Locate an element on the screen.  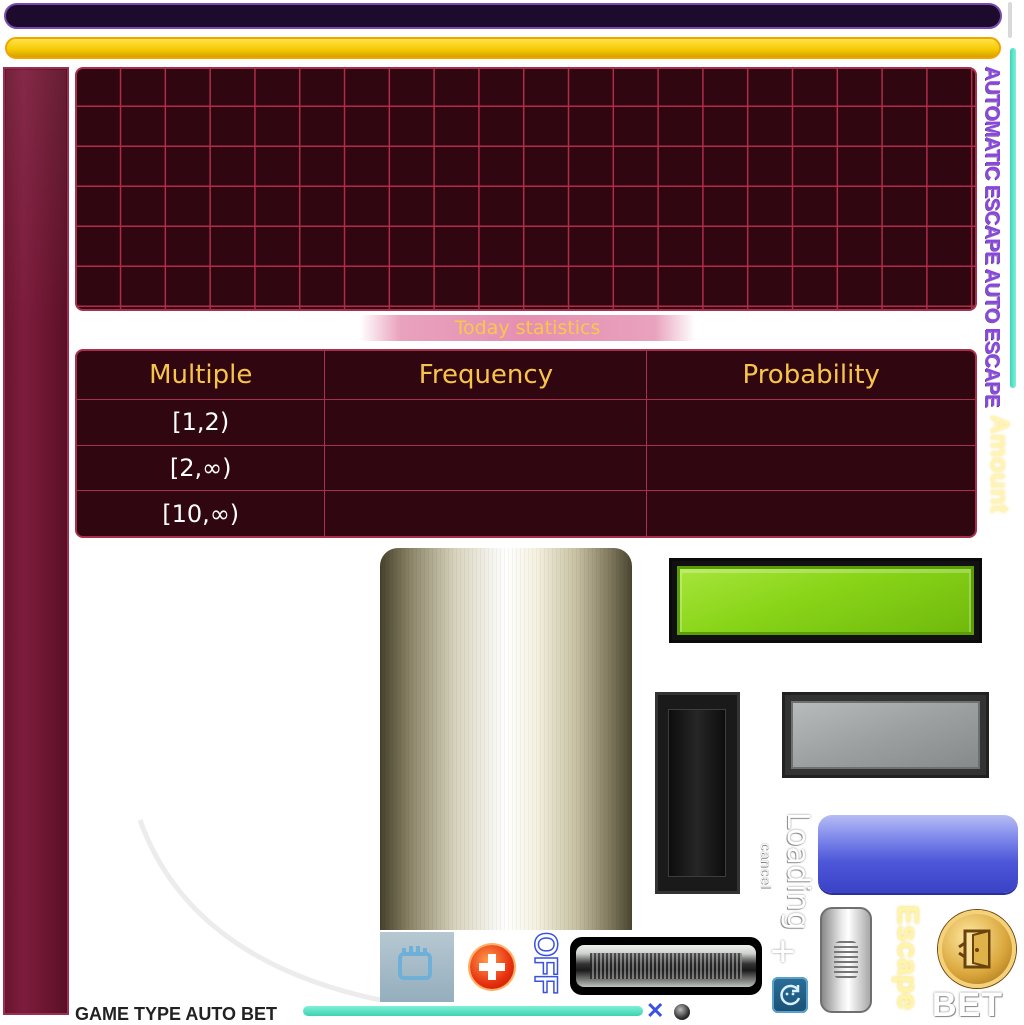
gray-action-button is located at coordinates (885, 735).